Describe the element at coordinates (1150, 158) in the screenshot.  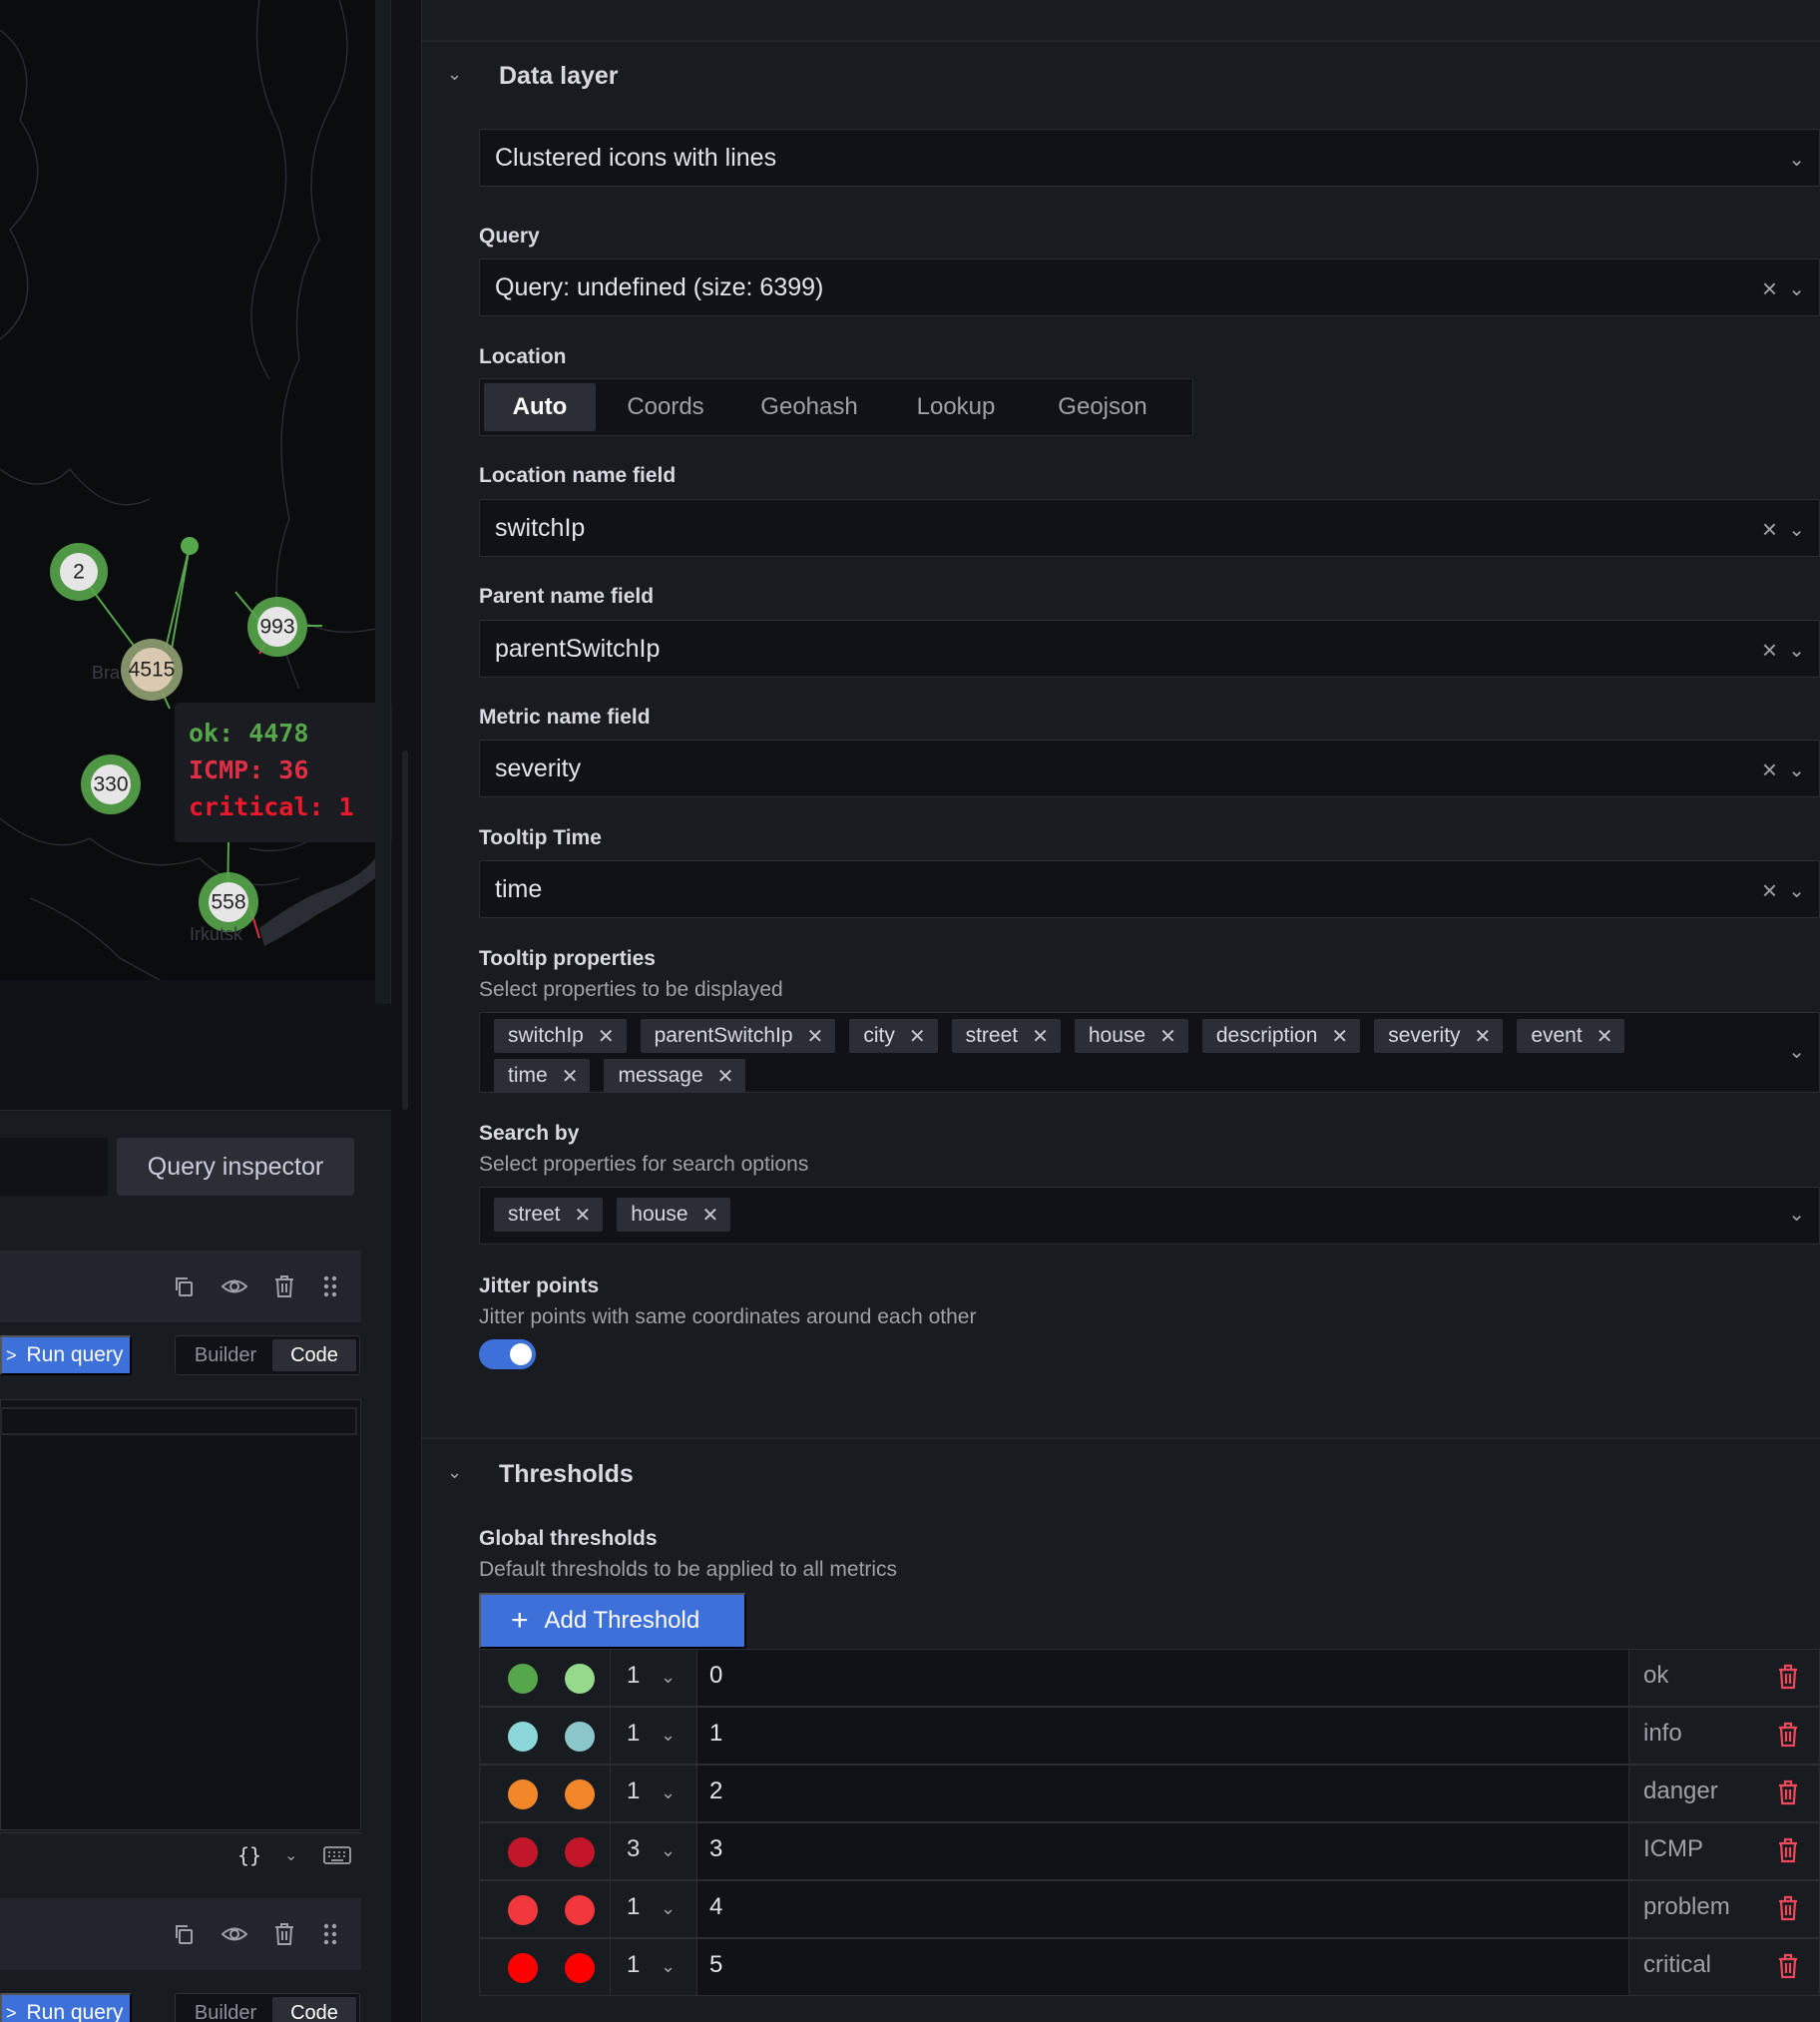
I see `layer-type-select: Clustered icons with lines ⌄` at that location.